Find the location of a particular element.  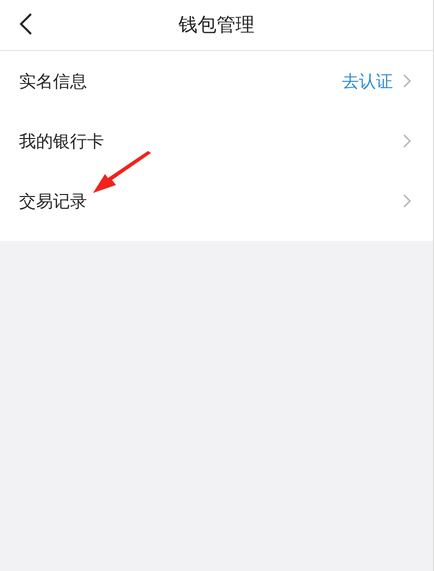

menu-item: 交易记录 is located at coordinates (216, 201).